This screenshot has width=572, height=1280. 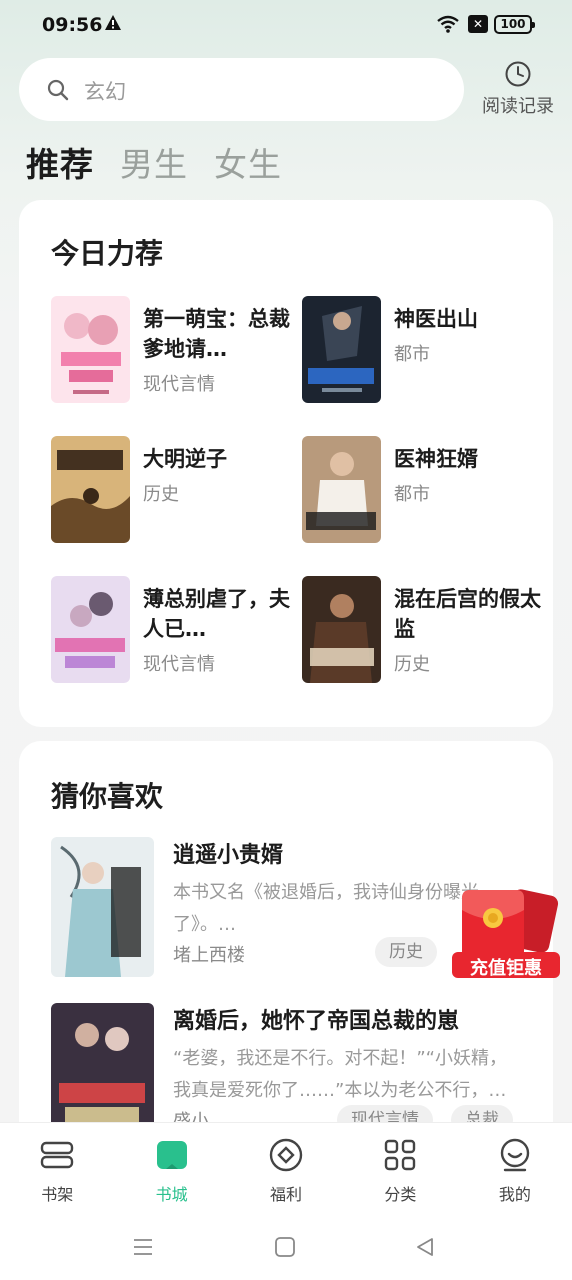 What do you see at coordinates (171, 1194) in the screenshot?
I see `nav-label: 书城` at bounding box center [171, 1194].